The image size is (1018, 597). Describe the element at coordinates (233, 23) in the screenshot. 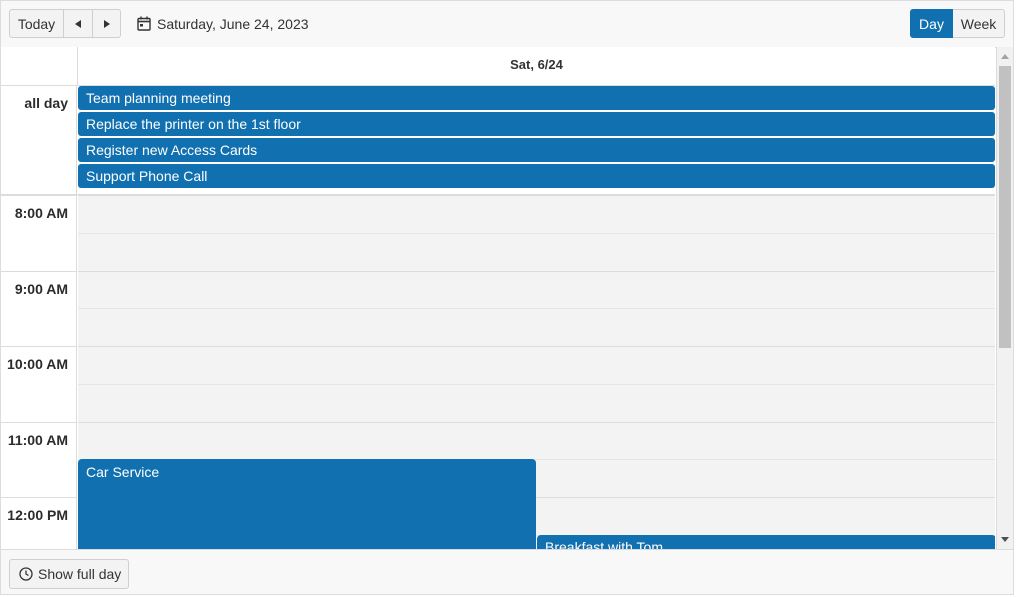

I see `current-date-label: Saturday, June 24, 2023` at that location.